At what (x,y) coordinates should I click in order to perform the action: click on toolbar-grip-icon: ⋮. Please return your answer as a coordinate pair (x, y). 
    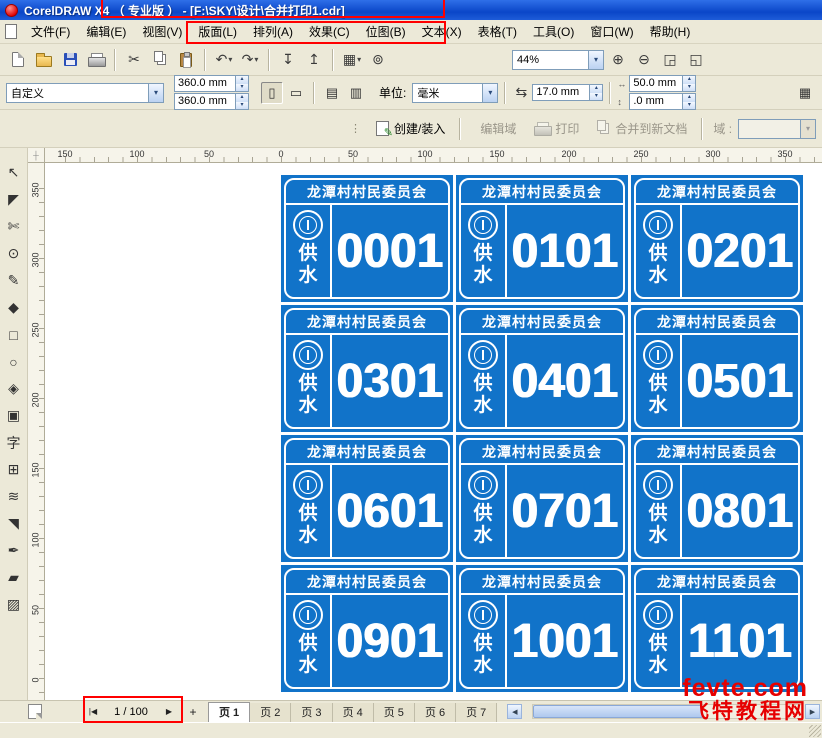
    Looking at the image, I should click on (355, 128).